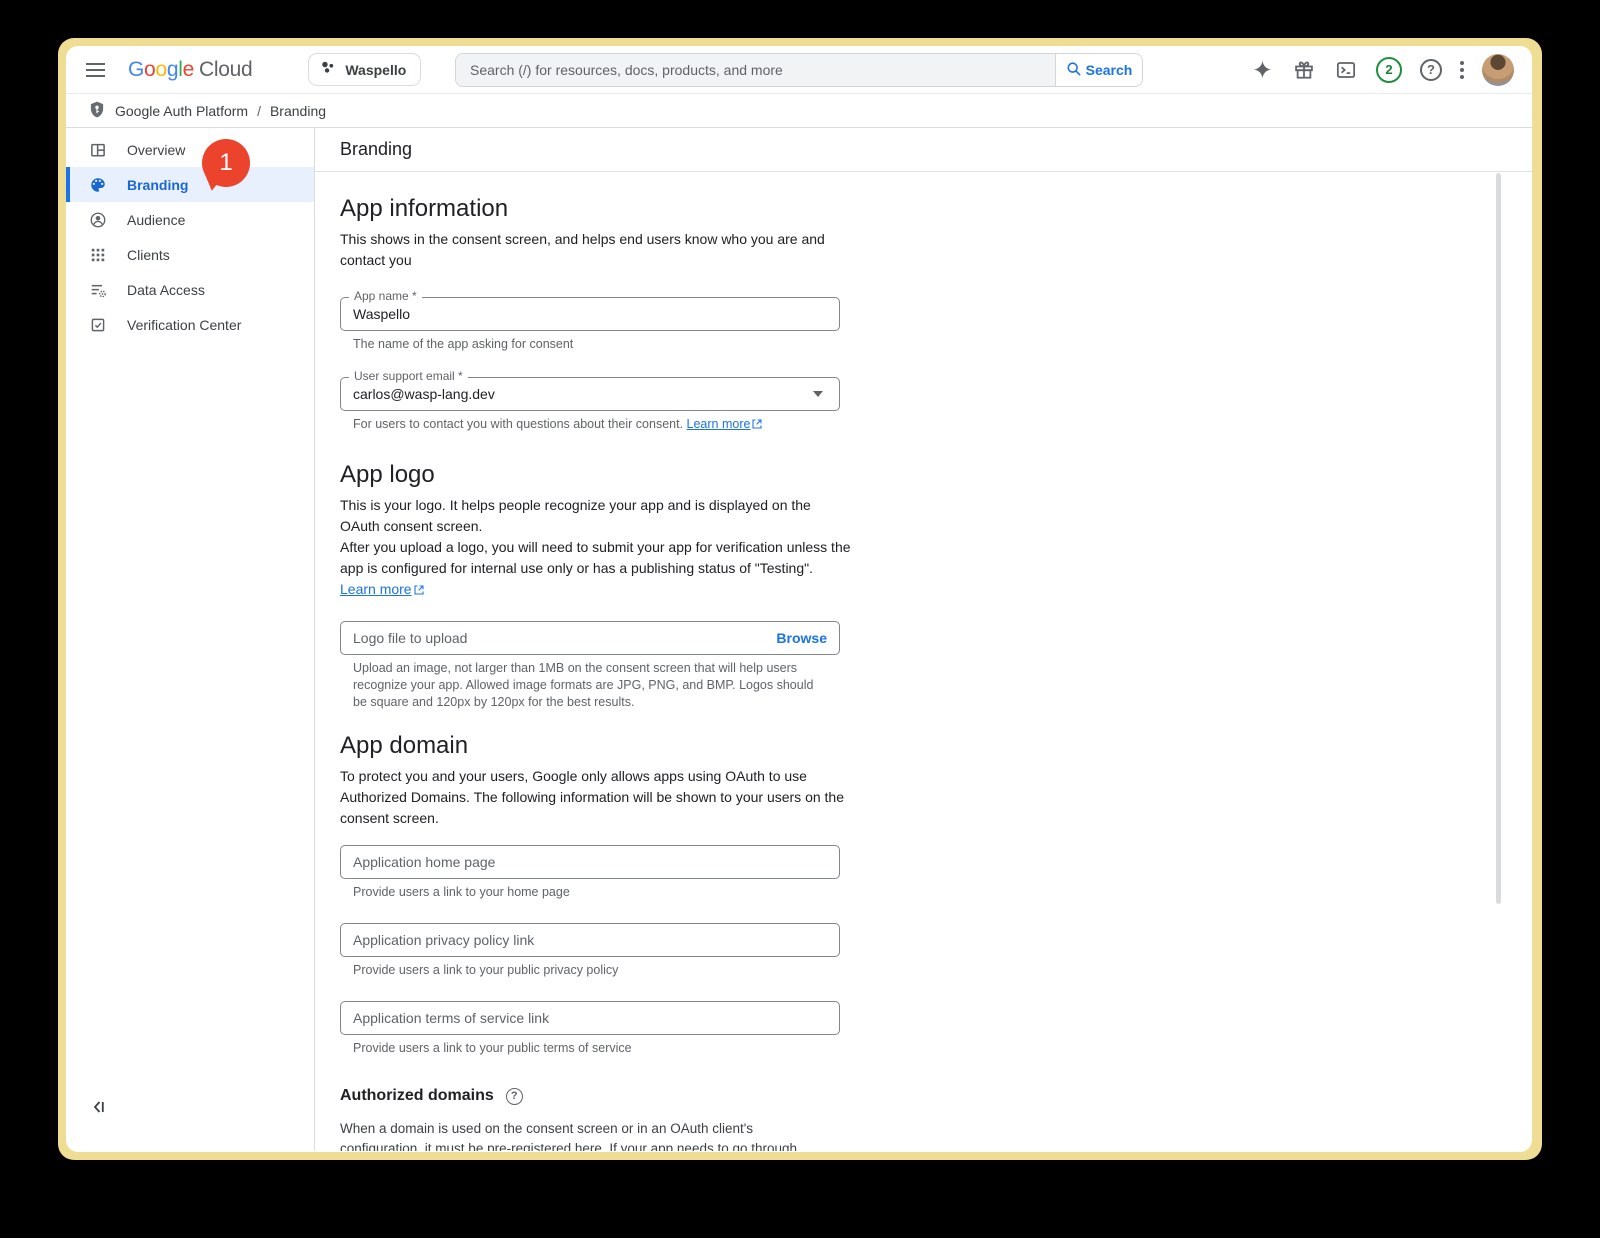 The image size is (1600, 1238). What do you see at coordinates (1498, 538) in the screenshot?
I see `vertical-scrollbar` at bounding box center [1498, 538].